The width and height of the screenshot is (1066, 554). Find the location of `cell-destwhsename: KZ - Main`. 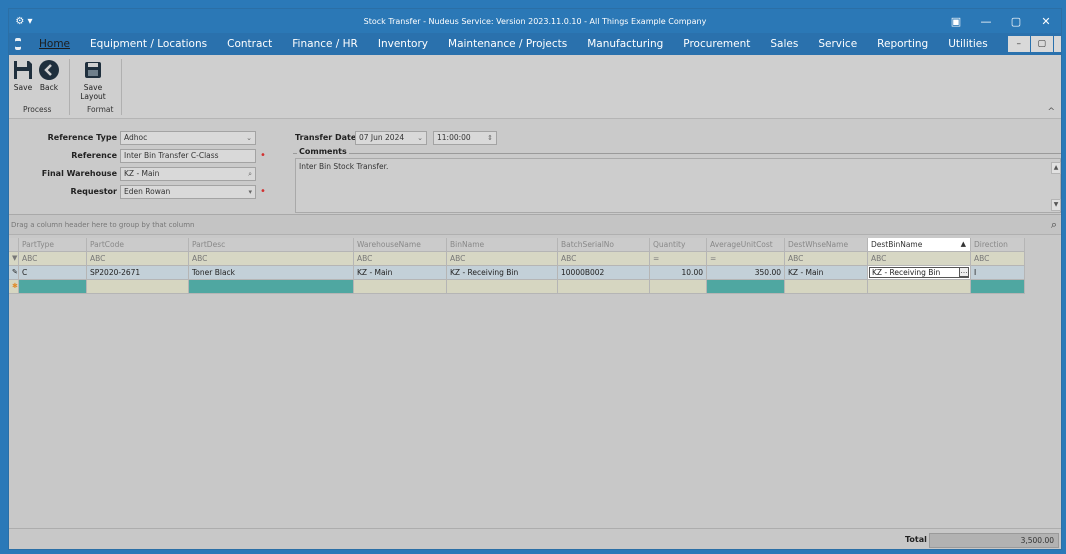

cell-destwhsename: KZ - Main is located at coordinates (826, 273).